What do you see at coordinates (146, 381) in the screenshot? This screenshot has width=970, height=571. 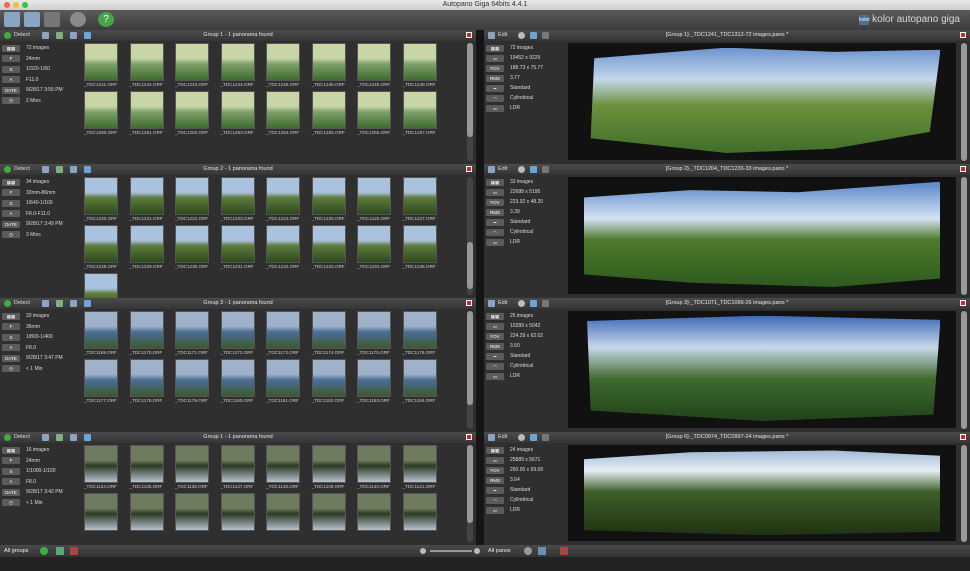 I see `image-thumbnail: _TDC1178.ORF` at bounding box center [146, 381].